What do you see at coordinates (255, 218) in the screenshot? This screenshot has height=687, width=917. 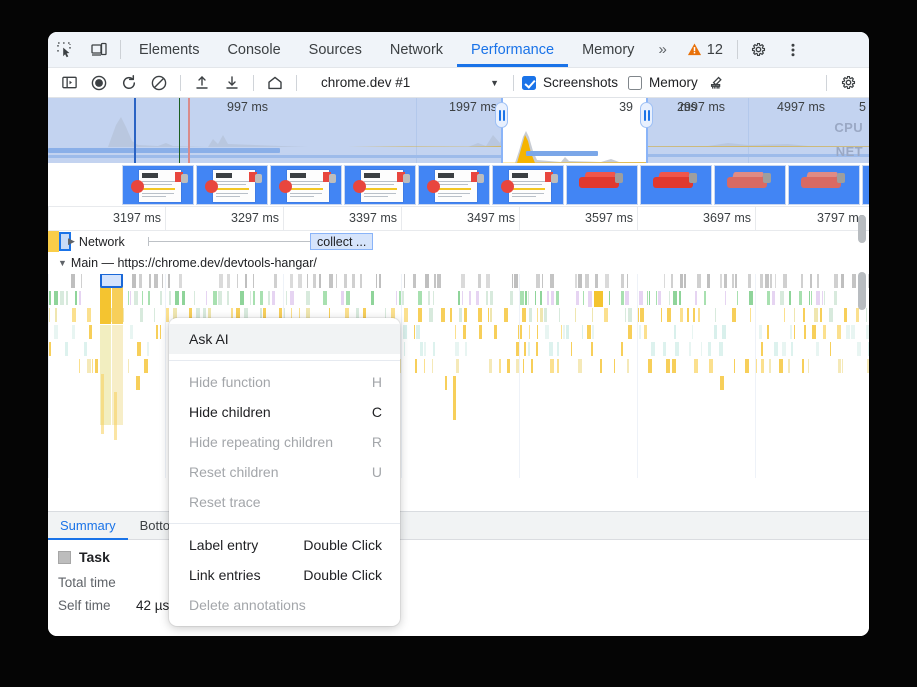 I see `ruler-label: 3297 ms` at bounding box center [255, 218].